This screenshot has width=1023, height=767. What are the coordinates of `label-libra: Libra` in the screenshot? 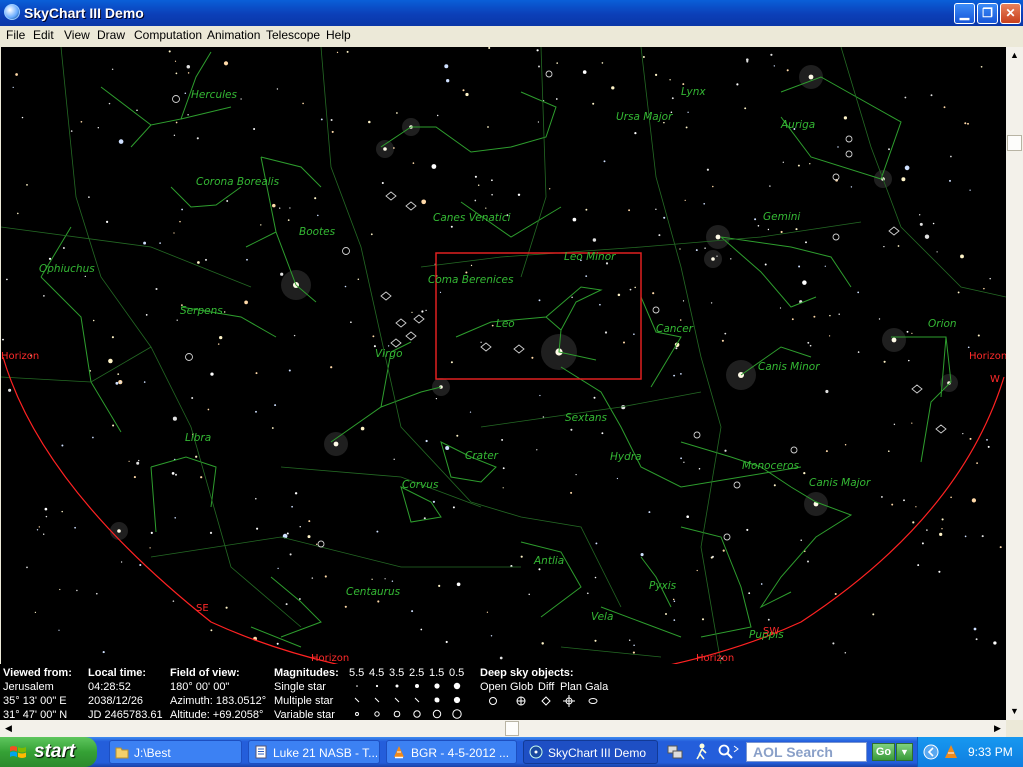 It's located at (198, 438).